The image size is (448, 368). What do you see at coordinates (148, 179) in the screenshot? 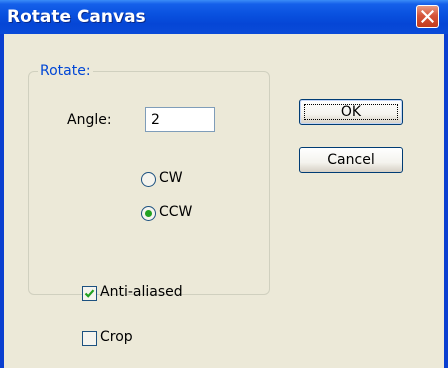
I see `cw-radio` at bounding box center [148, 179].